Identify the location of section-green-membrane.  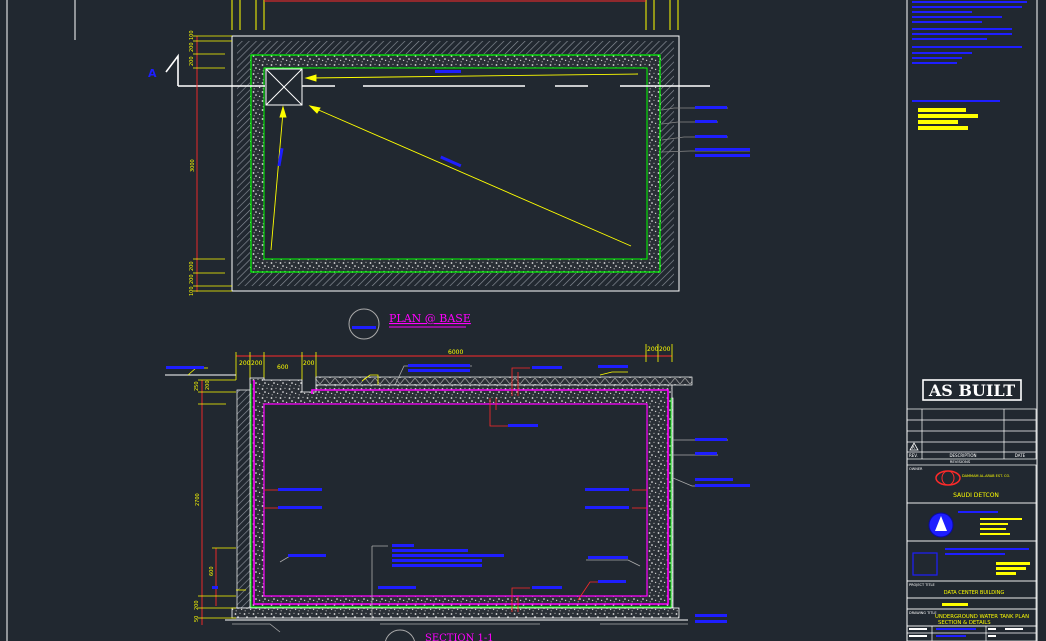
(461, 496).